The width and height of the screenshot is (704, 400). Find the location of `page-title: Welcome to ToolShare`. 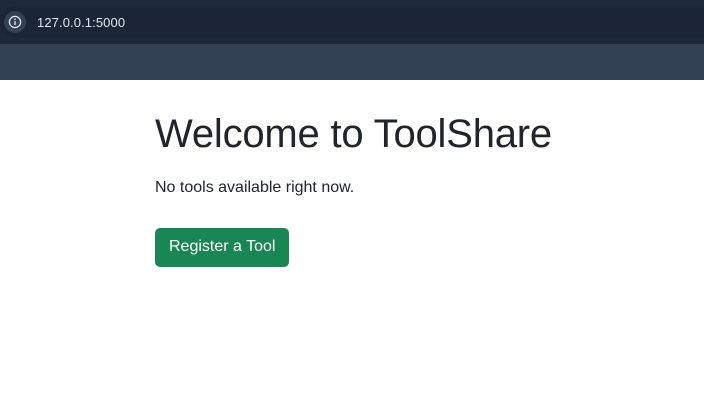

page-title: Welcome to ToolShare is located at coordinates (353, 134).